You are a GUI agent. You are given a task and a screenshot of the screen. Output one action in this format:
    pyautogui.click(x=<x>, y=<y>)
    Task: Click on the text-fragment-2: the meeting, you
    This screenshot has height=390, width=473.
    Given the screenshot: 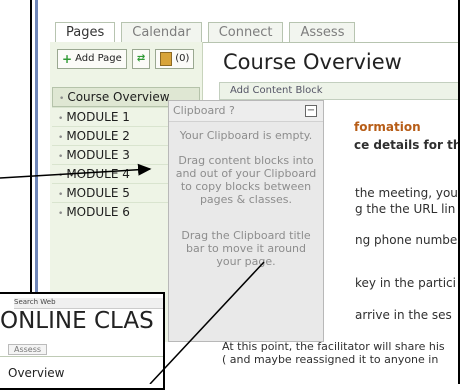 What is the action you would take?
    pyautogui.click(x=406, y=193)
    